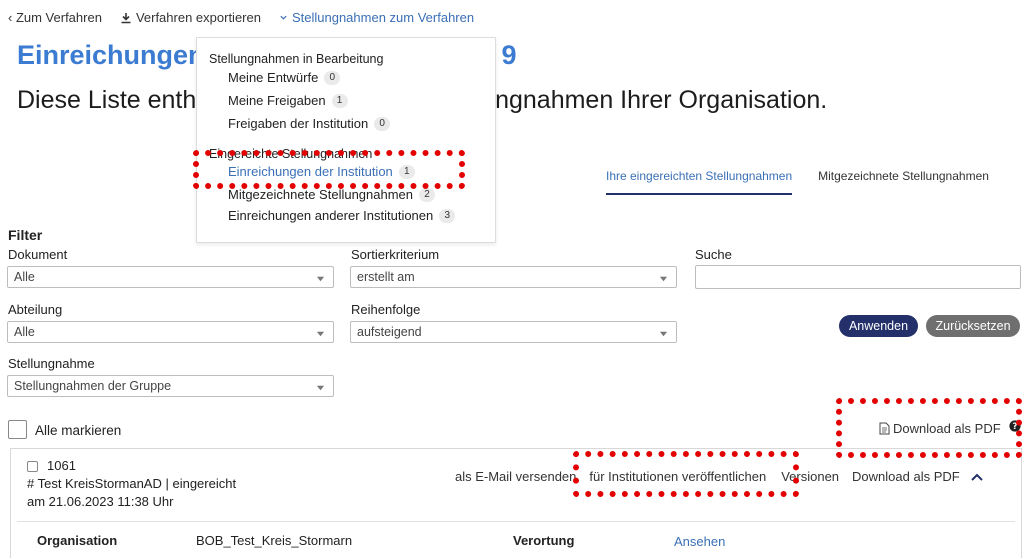 Image resolution: width=1022 pixels, height=558 pixels. I want to click on menu-item-institution-releases: Freigaben der Institution 0, so click(309, 123).